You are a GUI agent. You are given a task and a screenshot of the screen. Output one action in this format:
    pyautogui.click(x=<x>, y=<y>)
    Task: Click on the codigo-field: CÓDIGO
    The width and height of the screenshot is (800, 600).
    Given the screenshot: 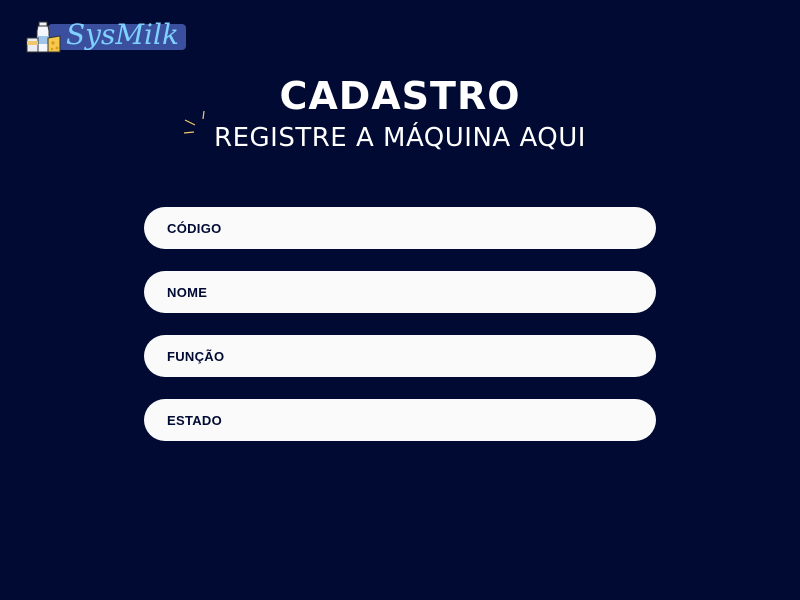 What is the action you would take?
    pyautogui.click(x=400, y=228)
    